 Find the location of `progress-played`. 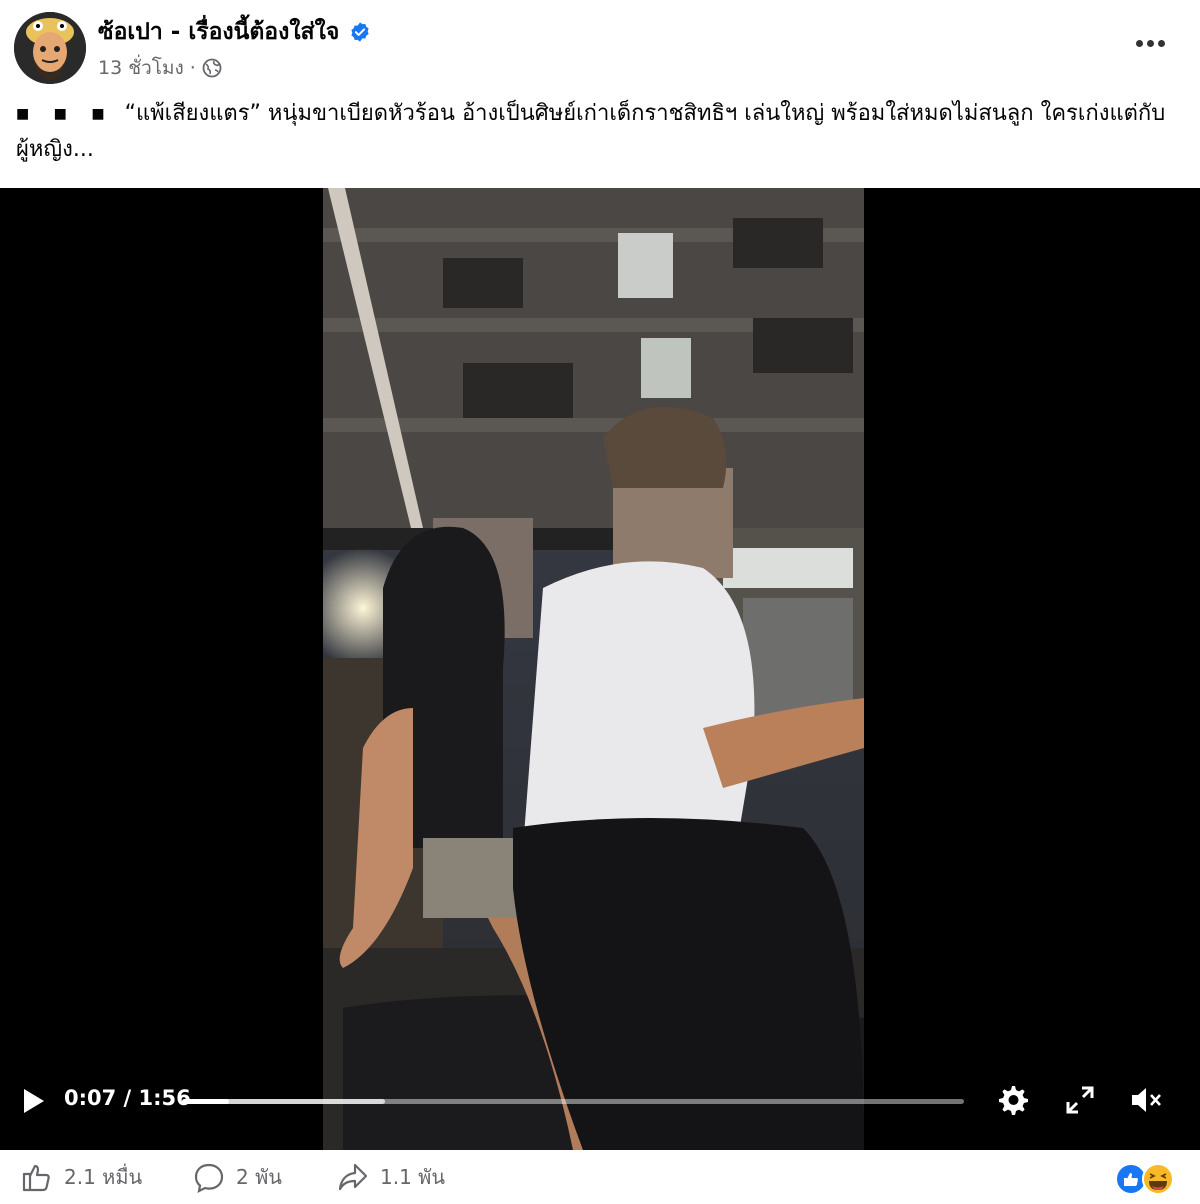

progress-played is located at coordinates (205, 1101).